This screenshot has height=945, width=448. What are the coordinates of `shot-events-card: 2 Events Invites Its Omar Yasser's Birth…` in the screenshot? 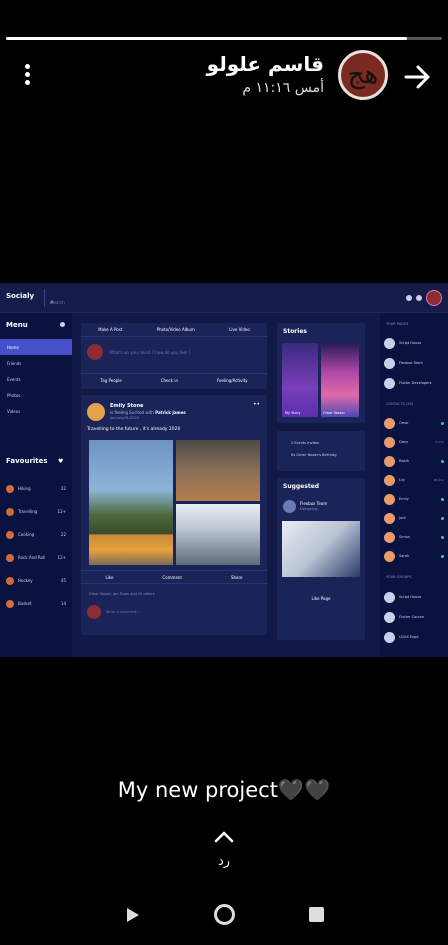 It's located at (321, 451).